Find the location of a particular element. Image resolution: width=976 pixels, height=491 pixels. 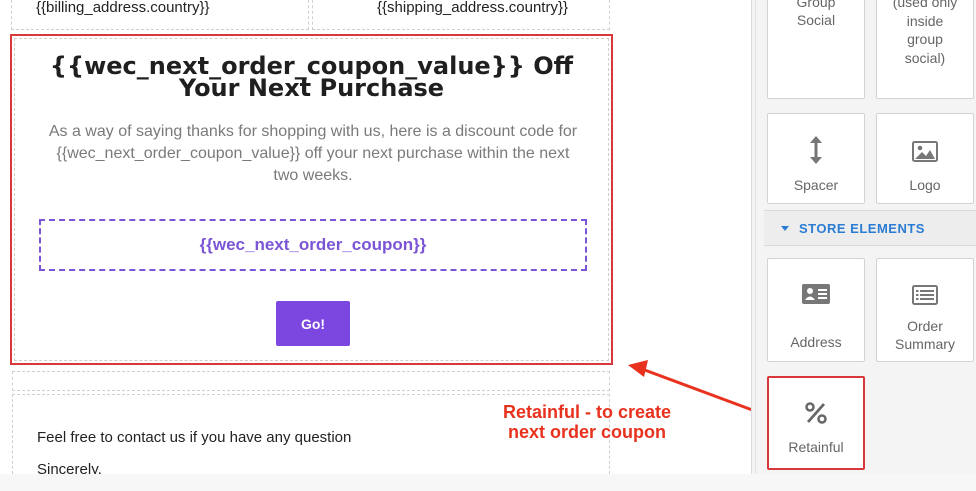

spacer-row is located at coordinates (311, 381).